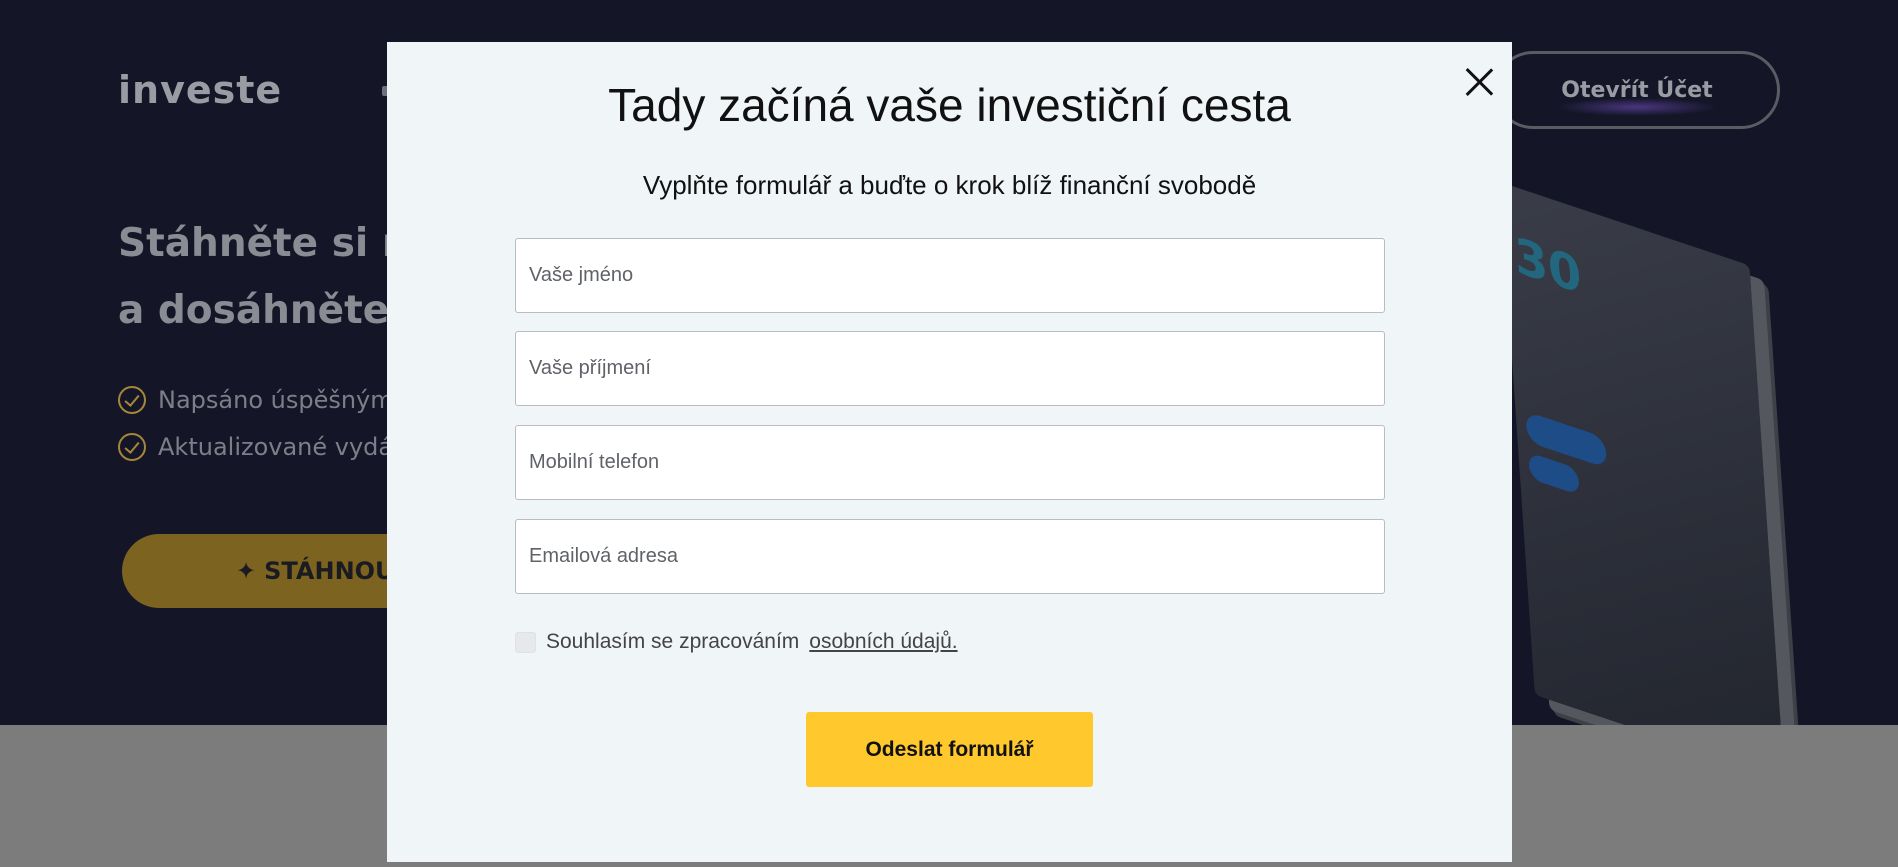 This screenshot has height=867, width=1898. I want to click on phone-input, so click(950, 462).